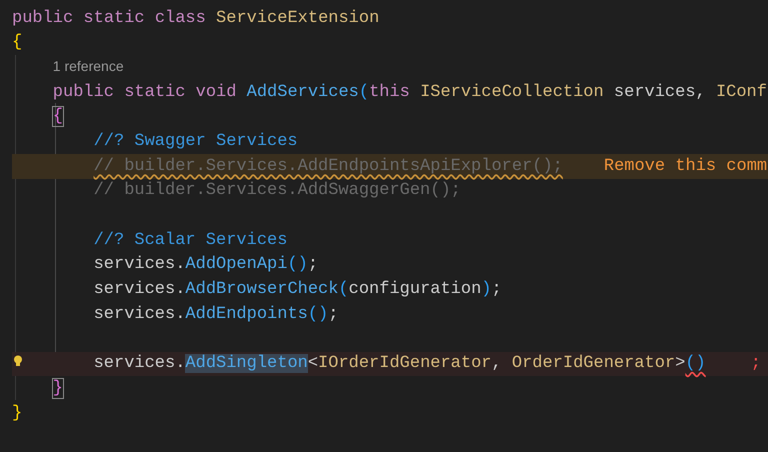 The width and height of the screenshot is (768, 452). Describe the element at coordinates (328, 167) in the screenshot. I see `code-line: // builder.Services.AddEndpointsApiExplorer();` at that location.